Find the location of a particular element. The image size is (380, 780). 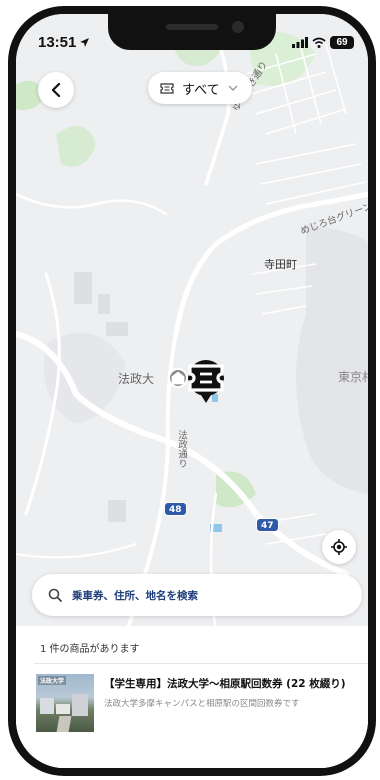

search-input: 乗車券、住所、地名を検索 is located at coordinates (197, 595).